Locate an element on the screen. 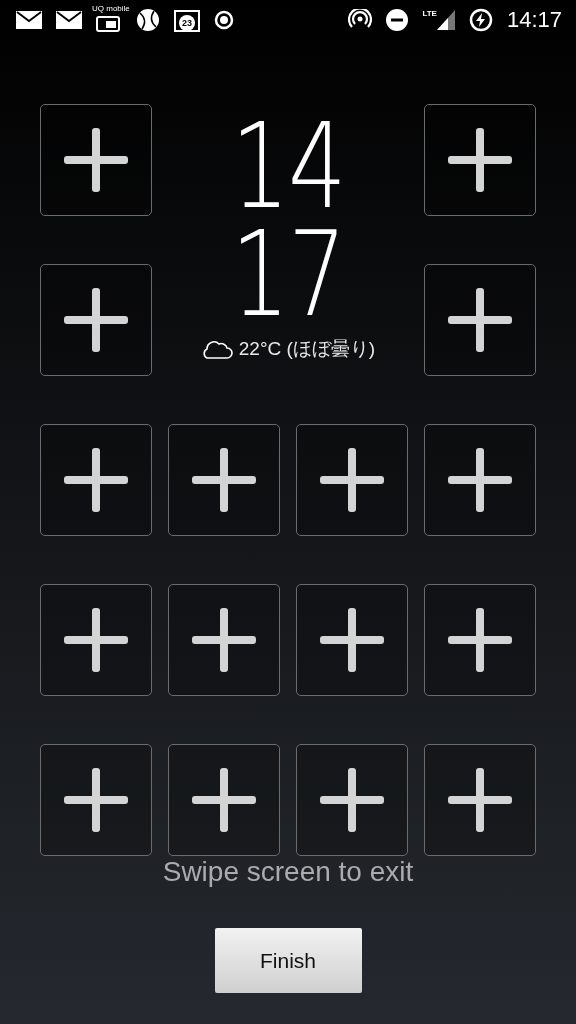 This screenshot has width=576, height=1024. swipe-hint: Swipe screen to exit is located at coordinates (288, 872).